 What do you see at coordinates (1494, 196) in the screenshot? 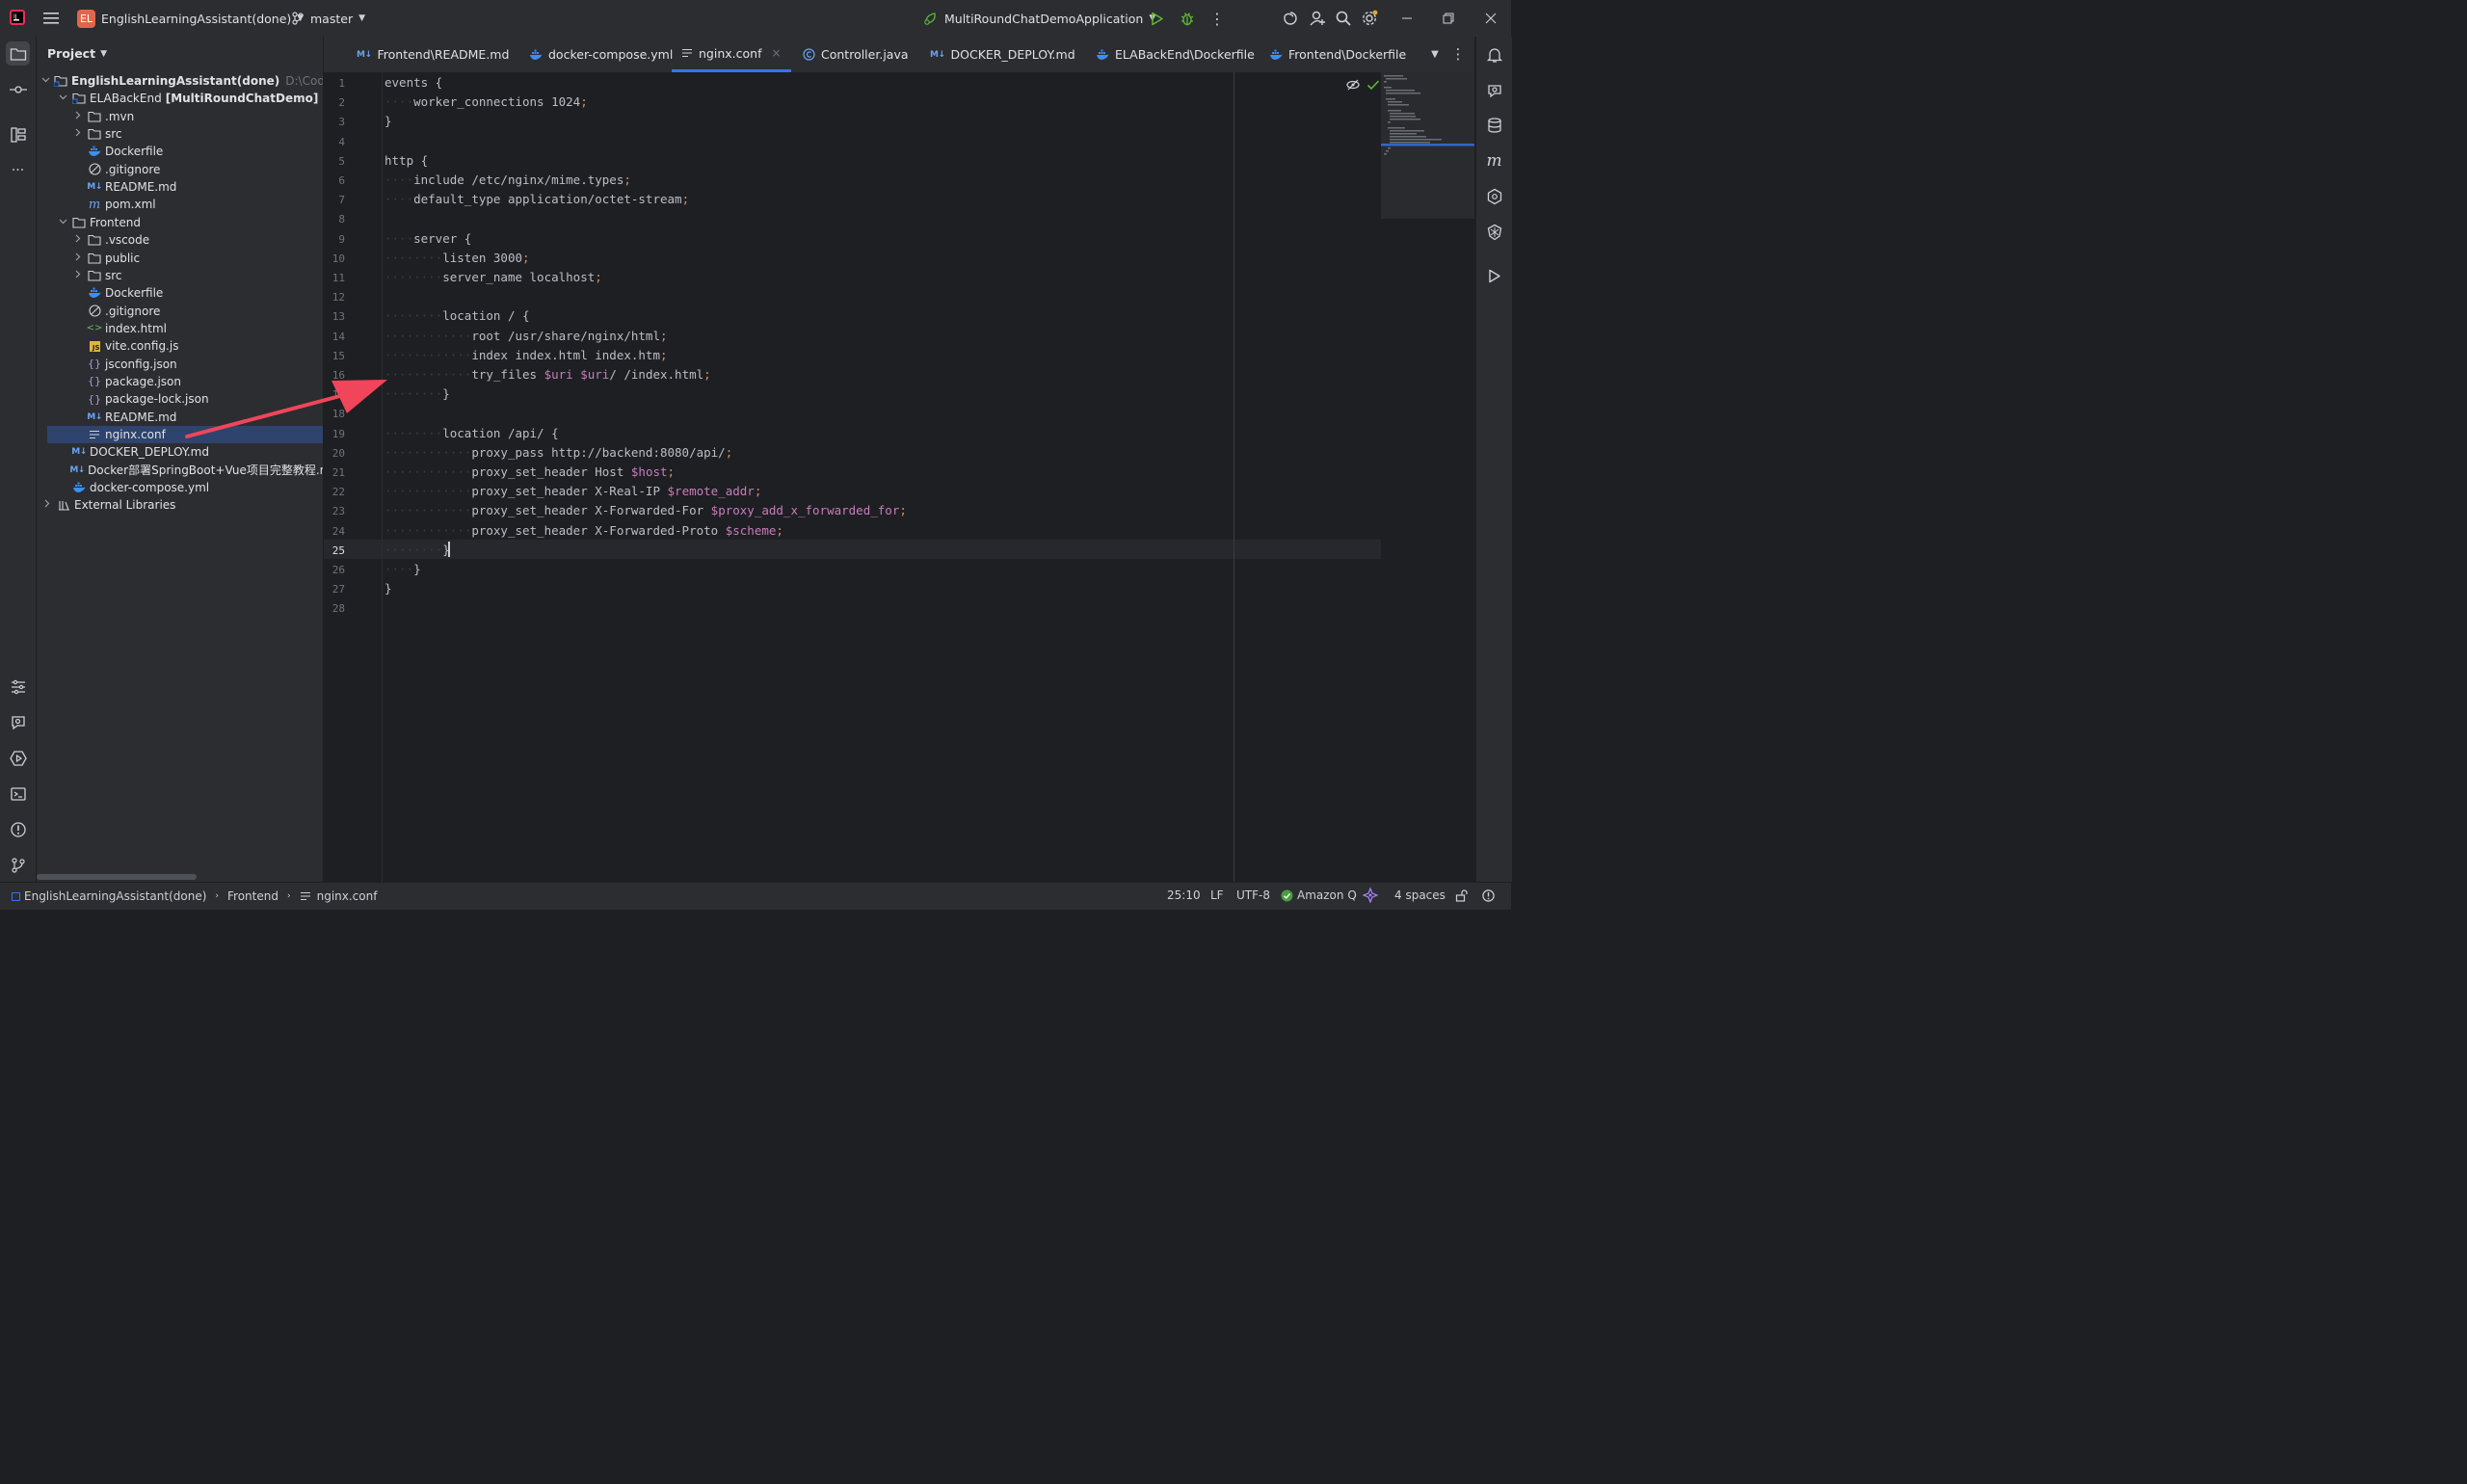
I see `gradle-hex-icon` at bounding box center [1494, 196].